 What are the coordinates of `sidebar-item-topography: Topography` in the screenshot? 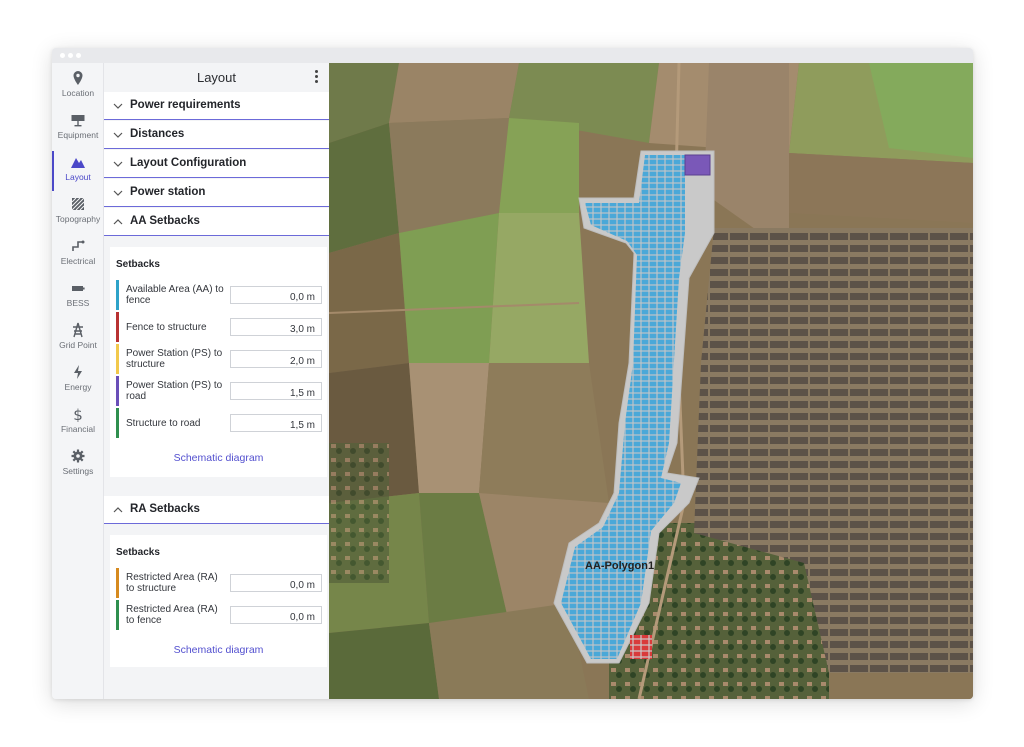 It's located at (78, 214).